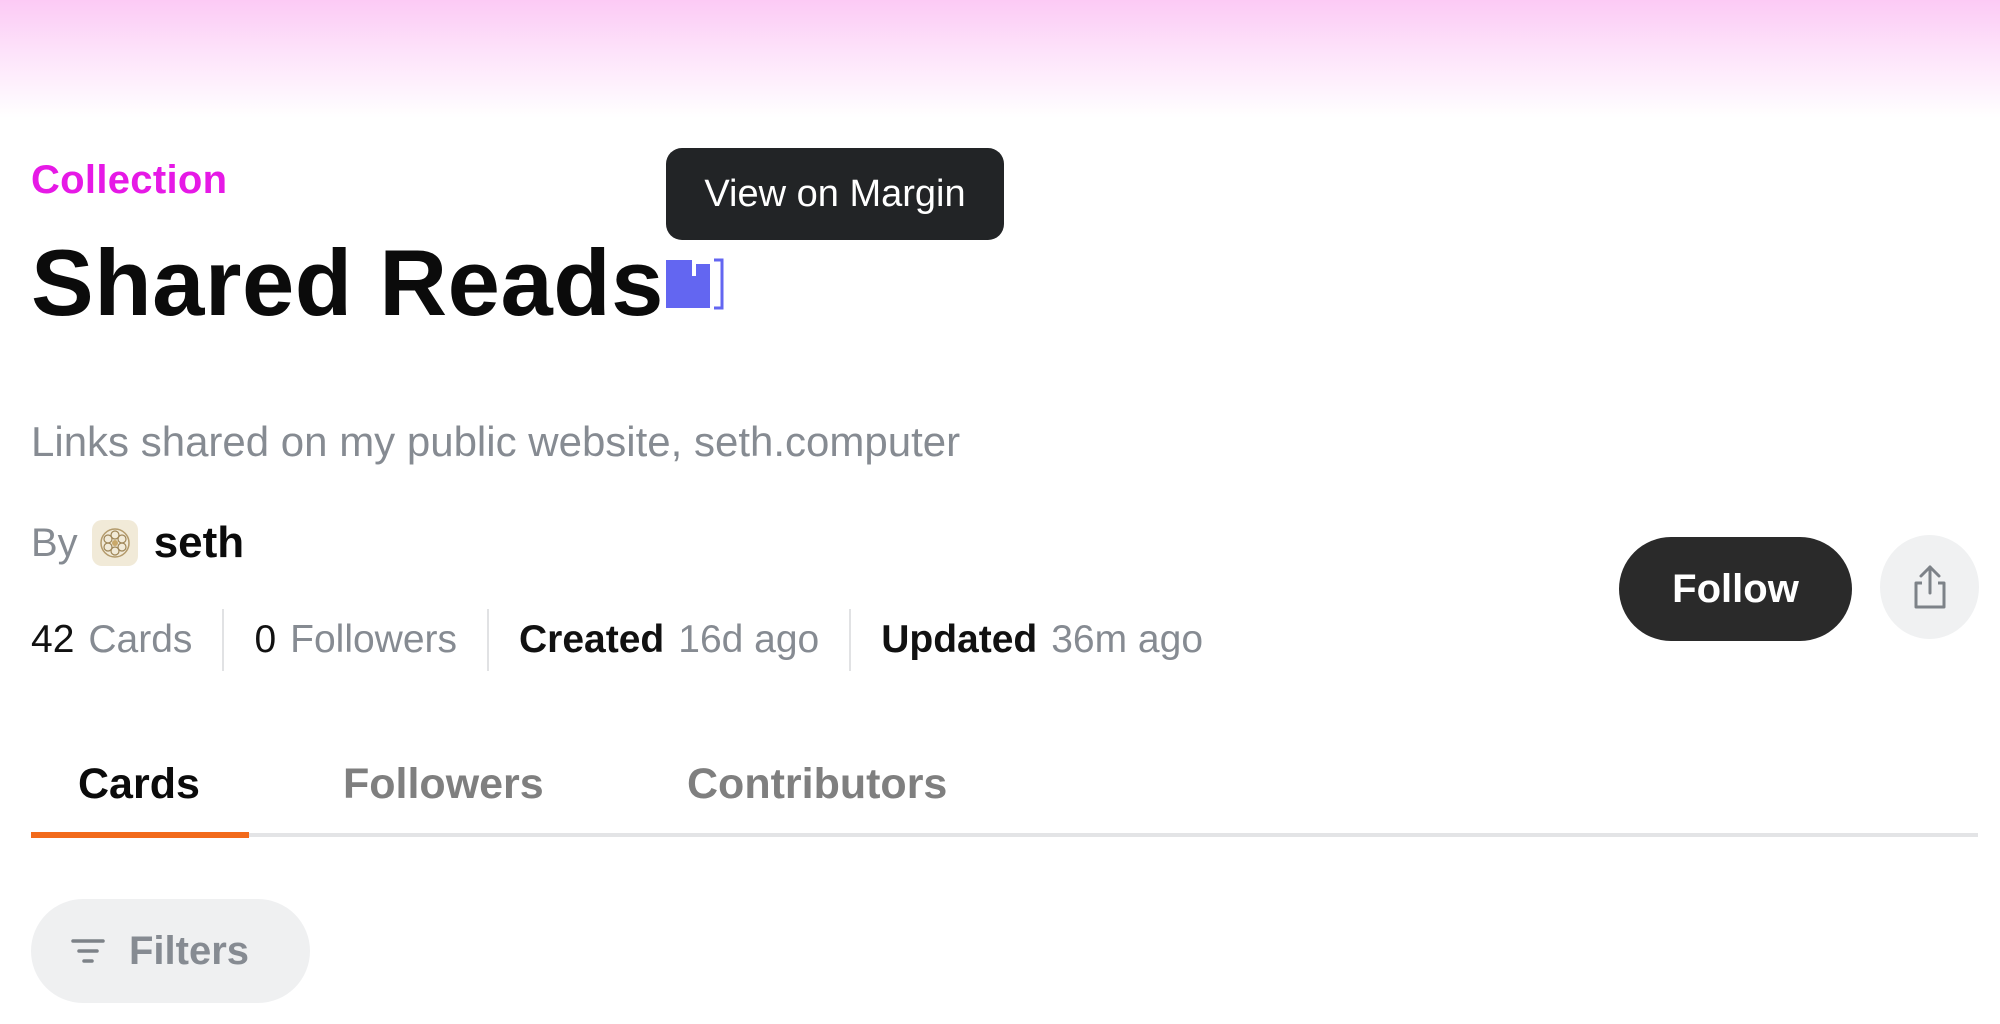 This screenshot has width=2000, height=1024. Describe the element at coordinates (669, 640) in the screenshot. I see `created-stat: Created 16d ago` at that location.